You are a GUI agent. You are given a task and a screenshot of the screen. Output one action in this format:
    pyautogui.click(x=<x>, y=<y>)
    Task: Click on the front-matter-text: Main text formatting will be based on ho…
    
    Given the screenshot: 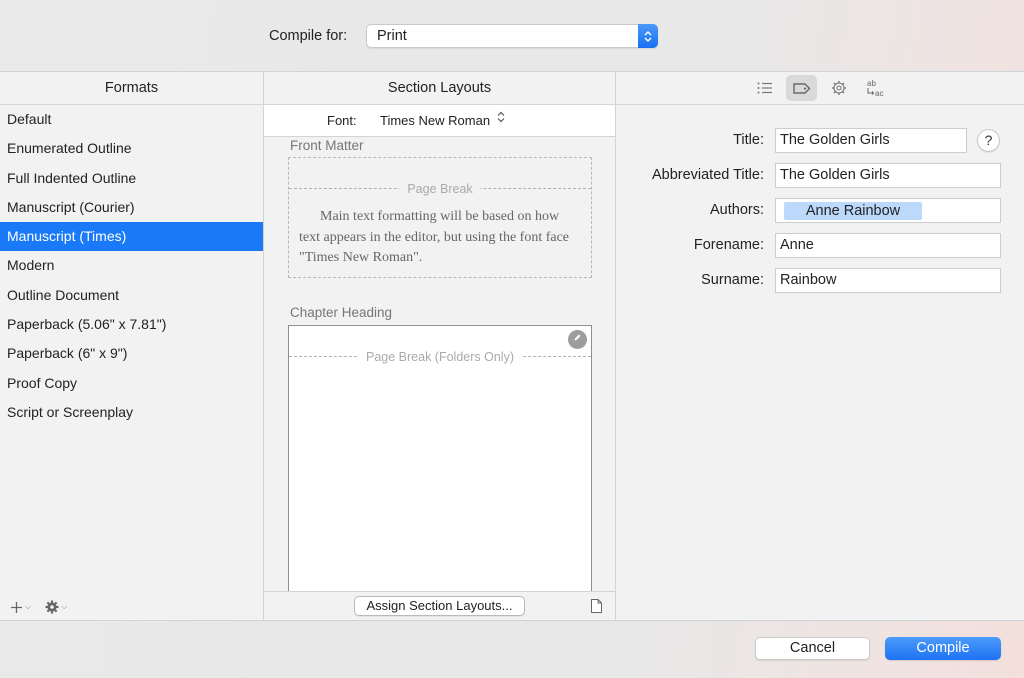 What is the action you would take?
    pyautogui.click(x=434, y=237)
    